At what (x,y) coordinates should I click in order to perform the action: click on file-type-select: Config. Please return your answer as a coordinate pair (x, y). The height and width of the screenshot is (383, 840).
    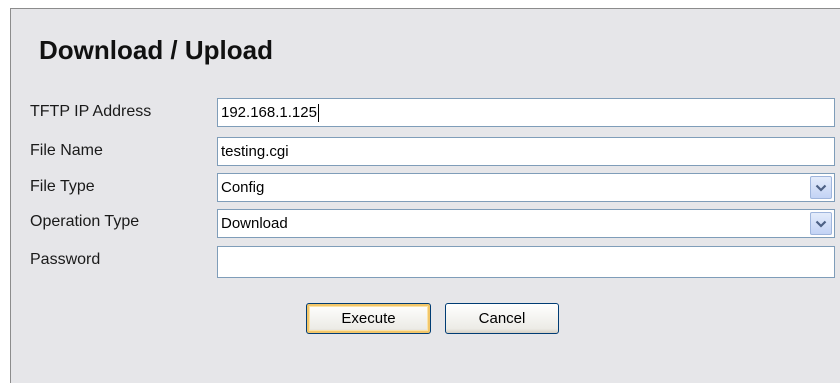
    Looking at the image, I should click on (526, 187).